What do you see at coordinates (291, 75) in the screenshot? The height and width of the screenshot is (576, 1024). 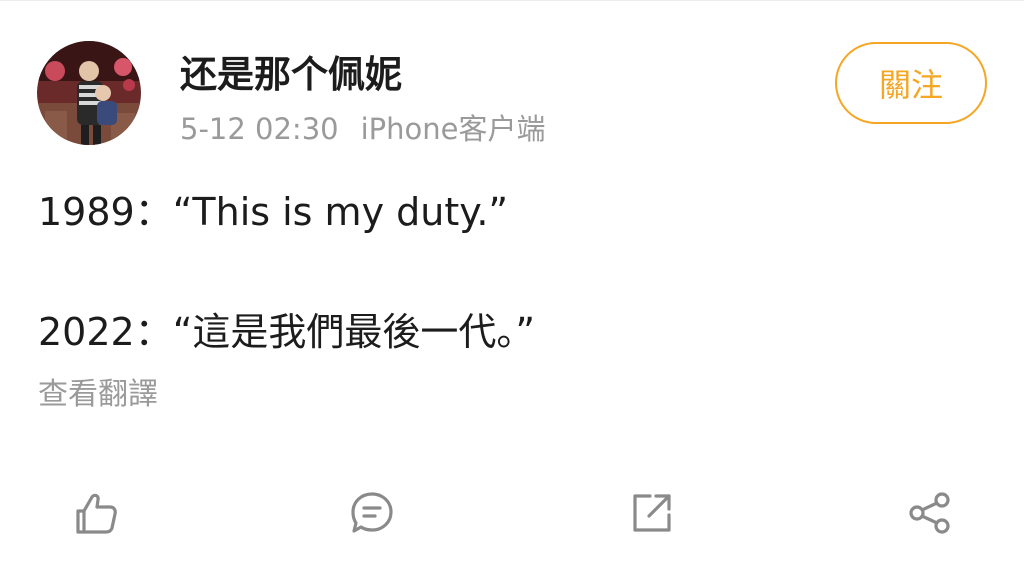 I see `username: 还是那个佩妮` at bounding box center [291, 75].